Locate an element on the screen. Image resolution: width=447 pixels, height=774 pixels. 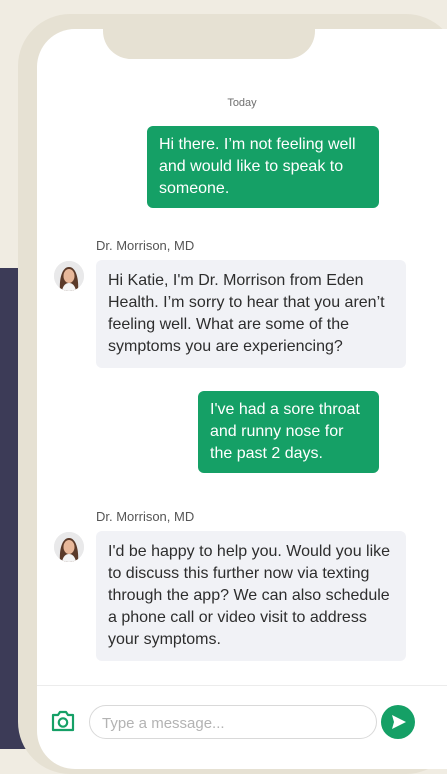
send-icon is located at coordinates (399, 722).